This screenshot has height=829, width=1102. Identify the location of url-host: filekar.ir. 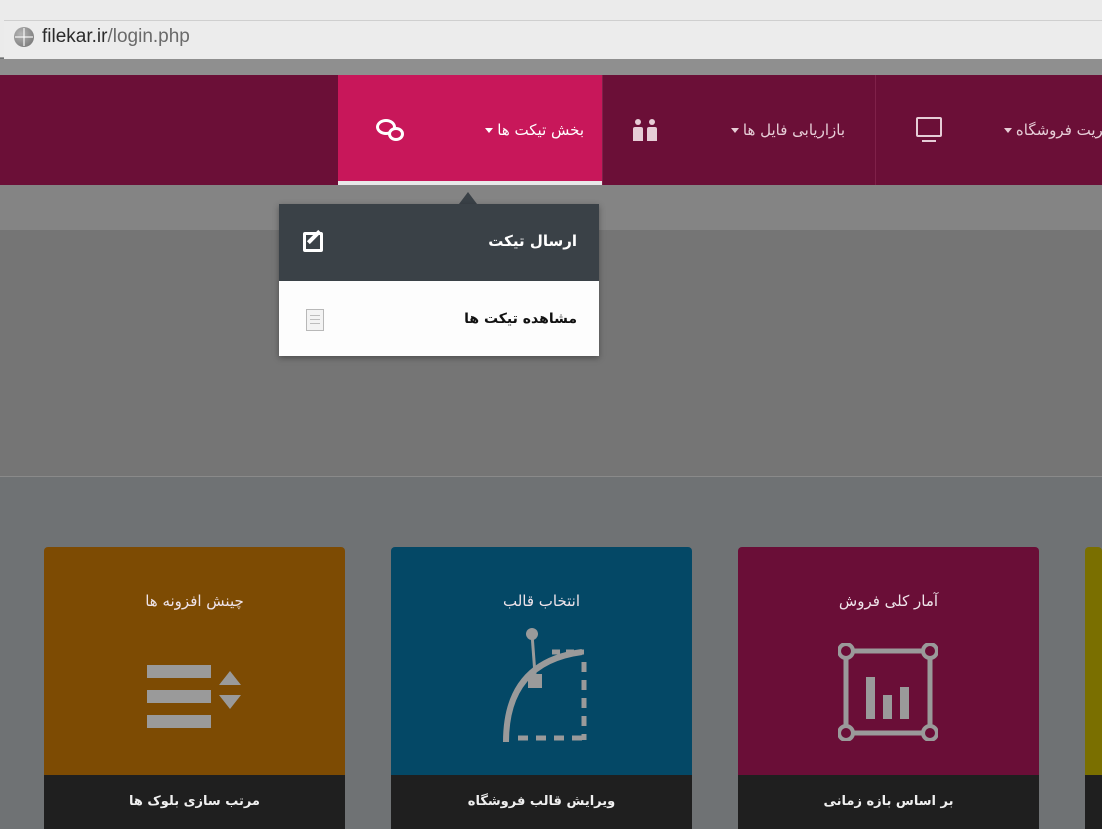
(75, 36).